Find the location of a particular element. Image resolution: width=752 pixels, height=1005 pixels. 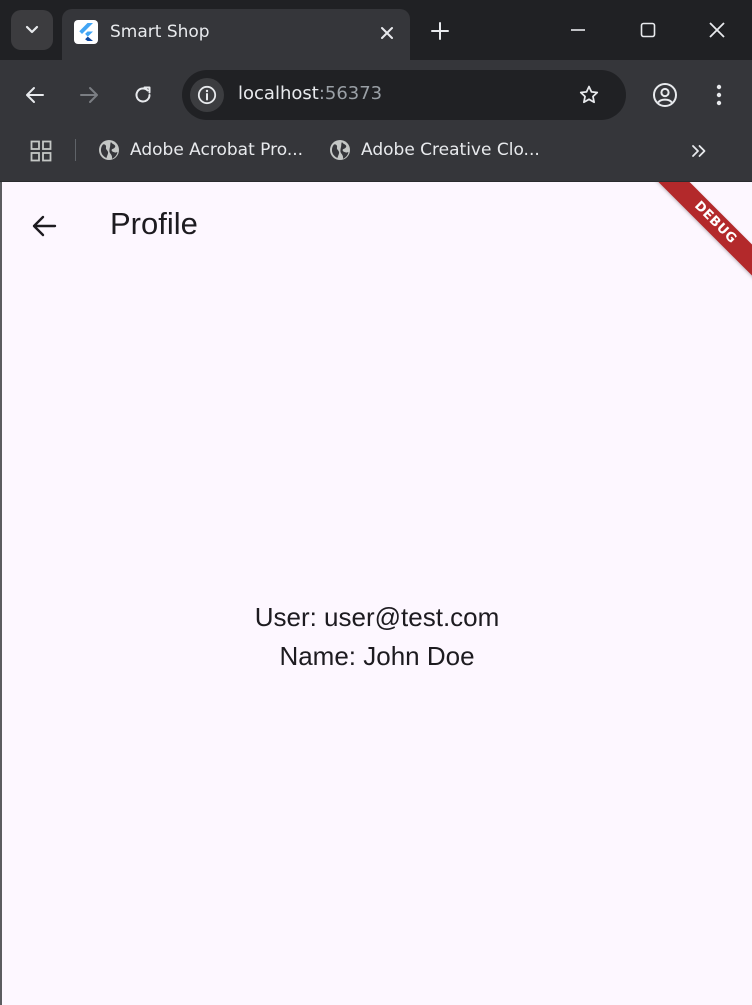

browser-title-bar: Smart Shop is located at coordinates (376, 30).